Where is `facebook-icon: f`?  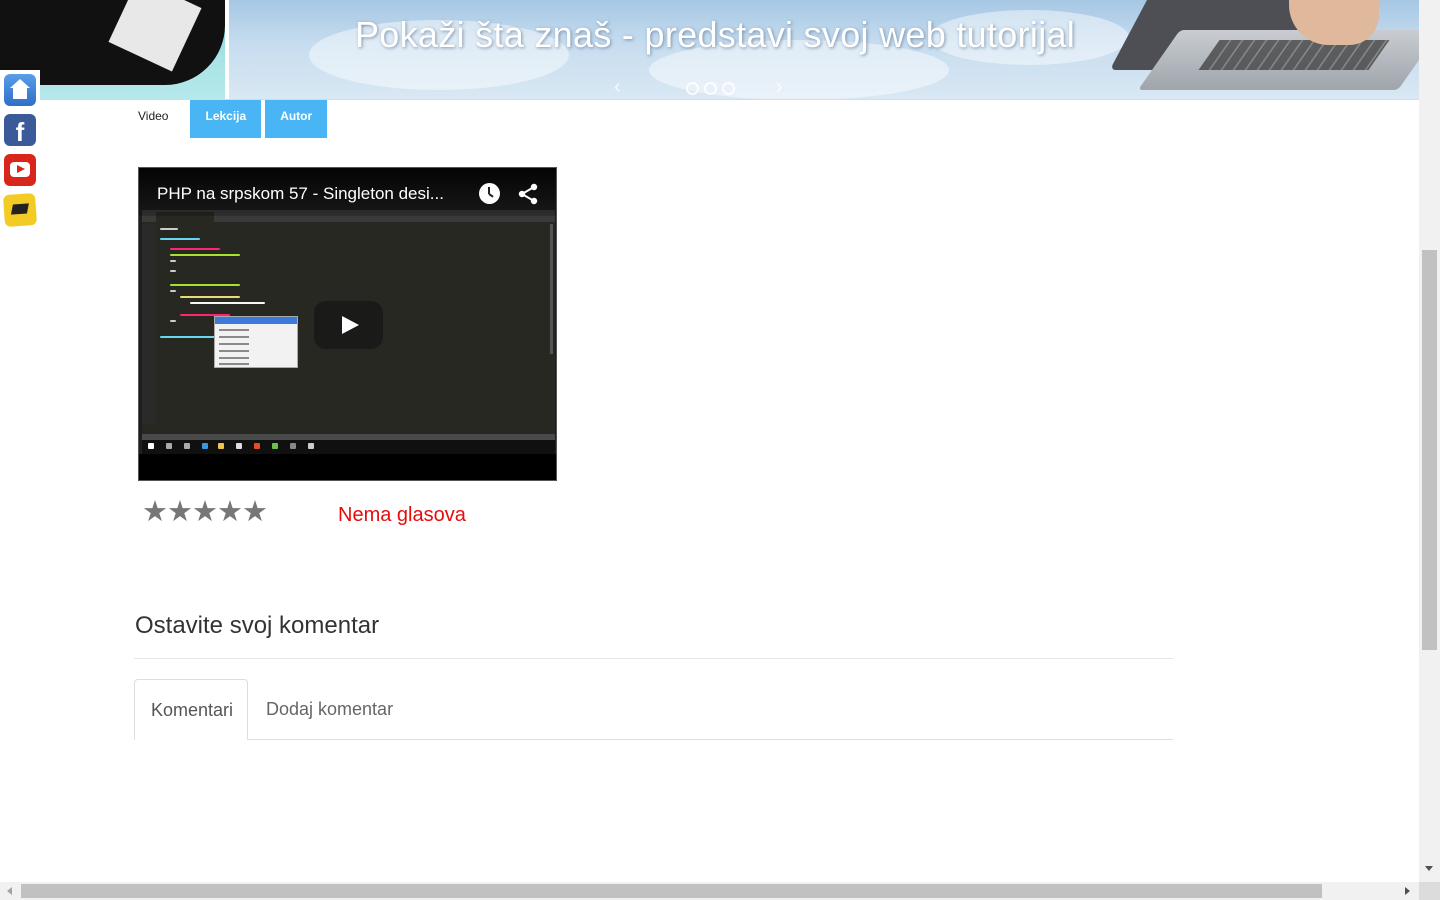
facebook-icon: f is located at coordinates (20, 130).